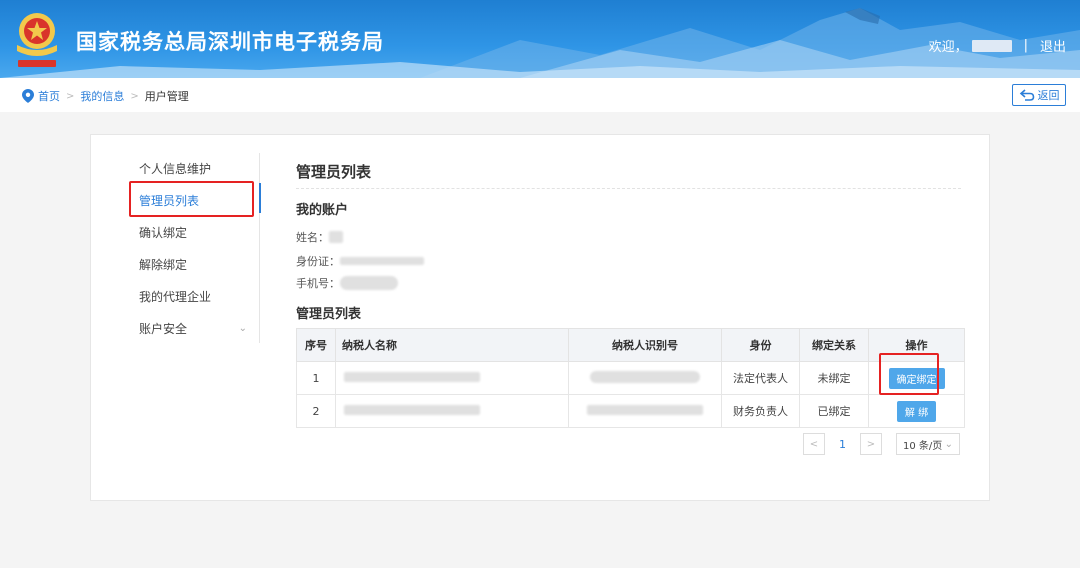 This screenshot has height=568, width=1080. I want to click on table-row: 2 财务负责人 已绑定 解 绑, so click(630, 411).